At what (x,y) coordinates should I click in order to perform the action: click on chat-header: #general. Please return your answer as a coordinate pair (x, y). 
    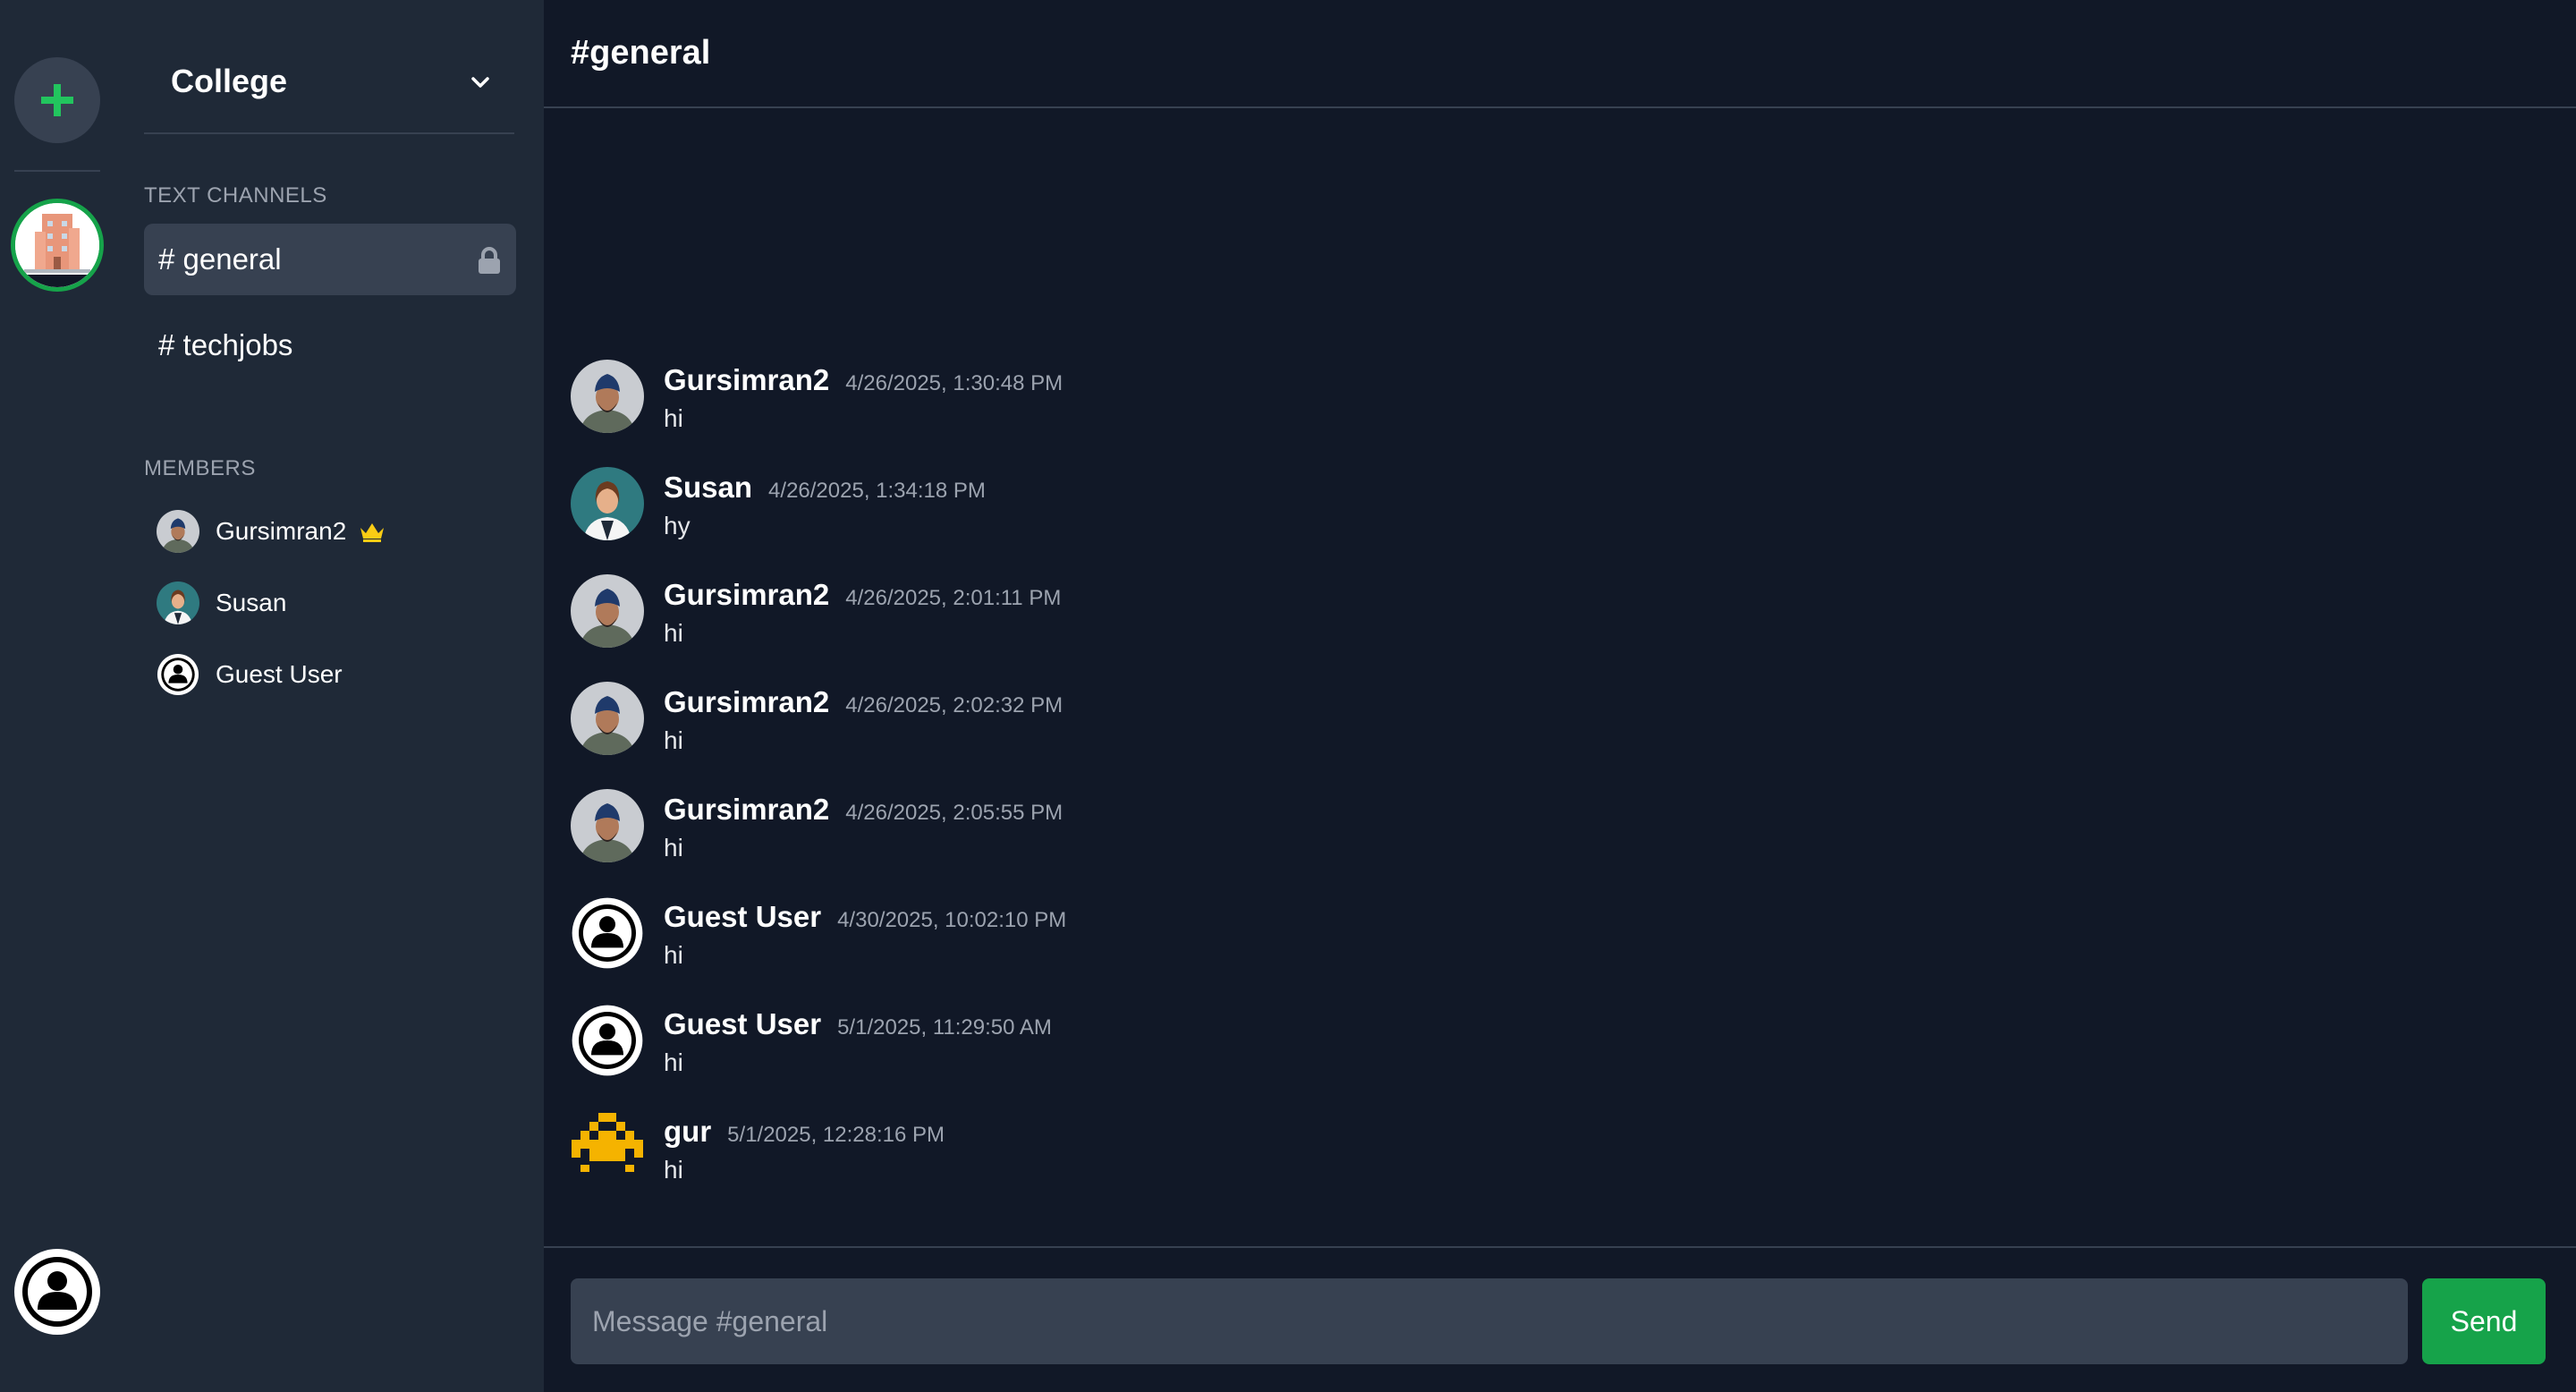
    Looking at the image, I should click on (1560, 54).